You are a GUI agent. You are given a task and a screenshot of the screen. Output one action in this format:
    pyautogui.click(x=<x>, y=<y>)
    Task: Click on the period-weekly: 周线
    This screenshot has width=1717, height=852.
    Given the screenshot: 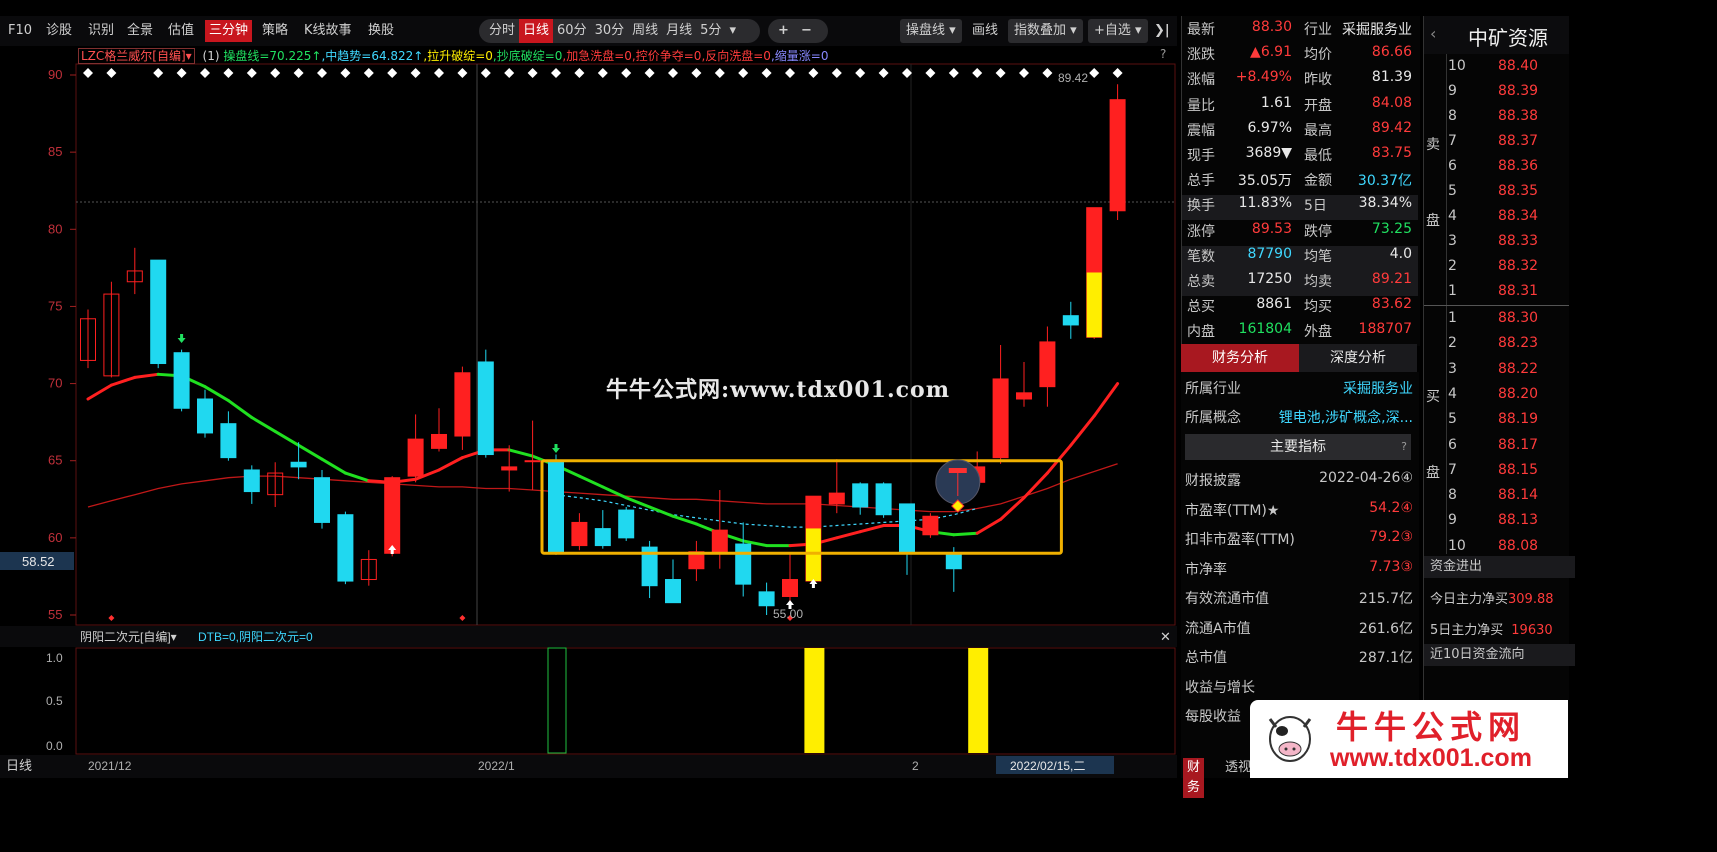 What is the action you would take?
    pyautogui.click(x=645, y=30)
    